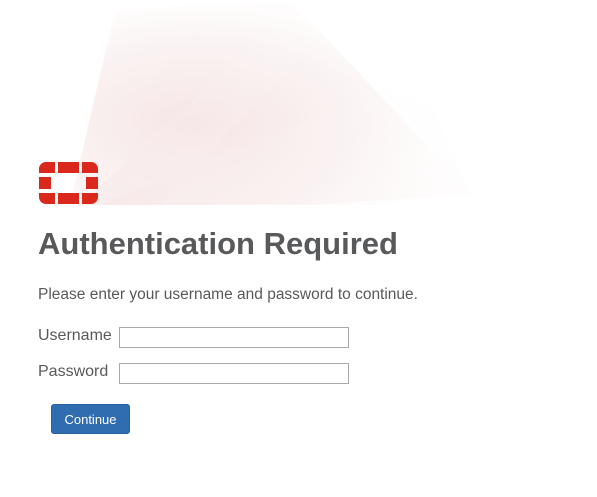 This screenshot has height=497, width=597. What do you see at coordinates (218, 243) in the screenshot?
I see `page-title: Authentication Required` at bounding box center [218, 243].